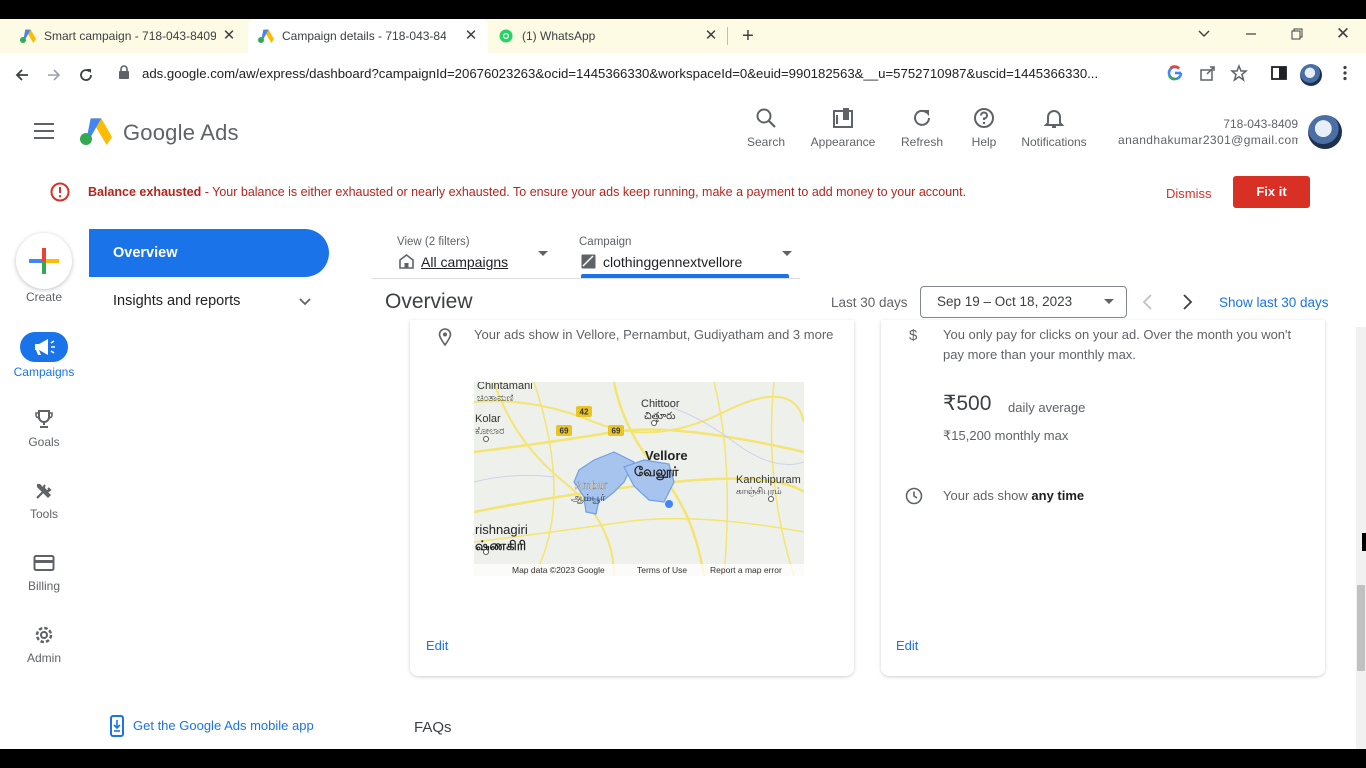 The width and height of the screenshot is (1366, 768). What do you see at coordinates (1311, 75) in the screenshot?
I see `profile-avatar-icon` at bounding box center [1311, 75].